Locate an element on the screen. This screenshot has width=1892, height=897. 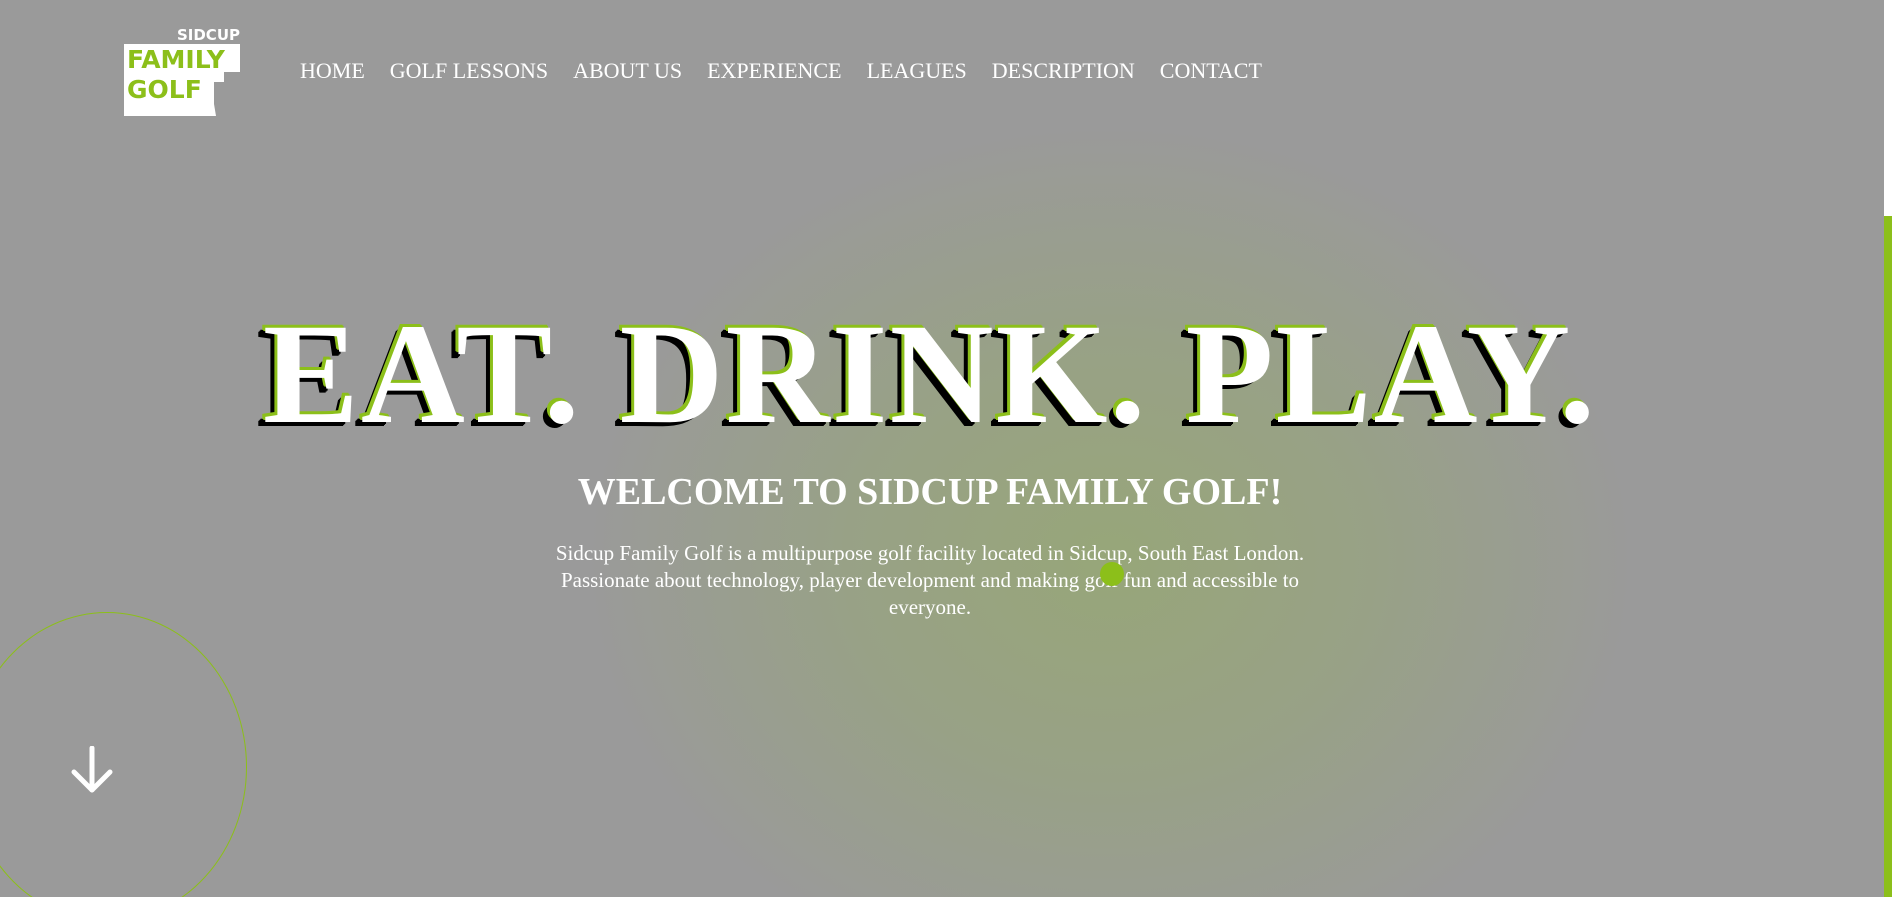
logo-text-top: SIDCUP is located at coordinates (208, 36).